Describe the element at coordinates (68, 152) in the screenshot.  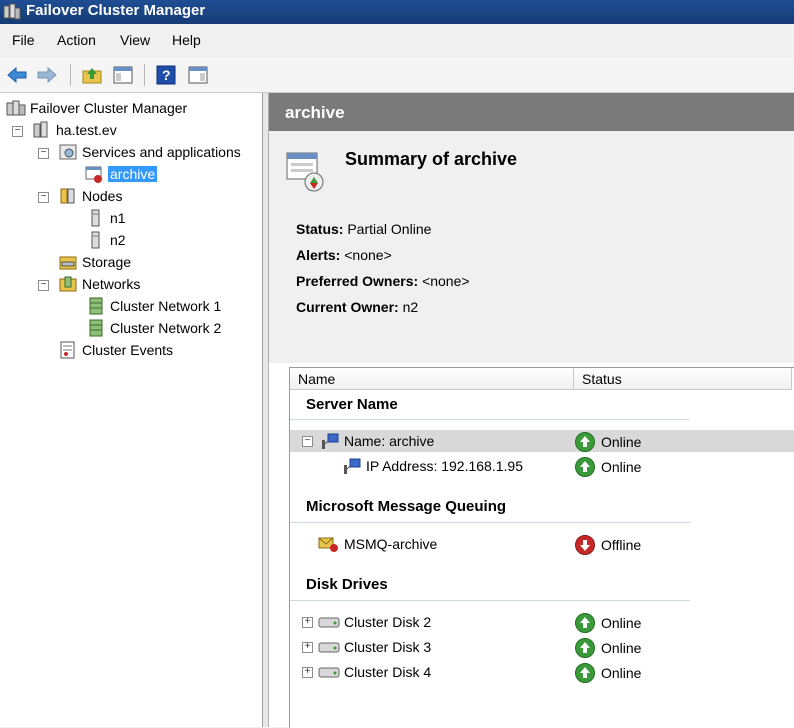
I see `services-icon` at that location.